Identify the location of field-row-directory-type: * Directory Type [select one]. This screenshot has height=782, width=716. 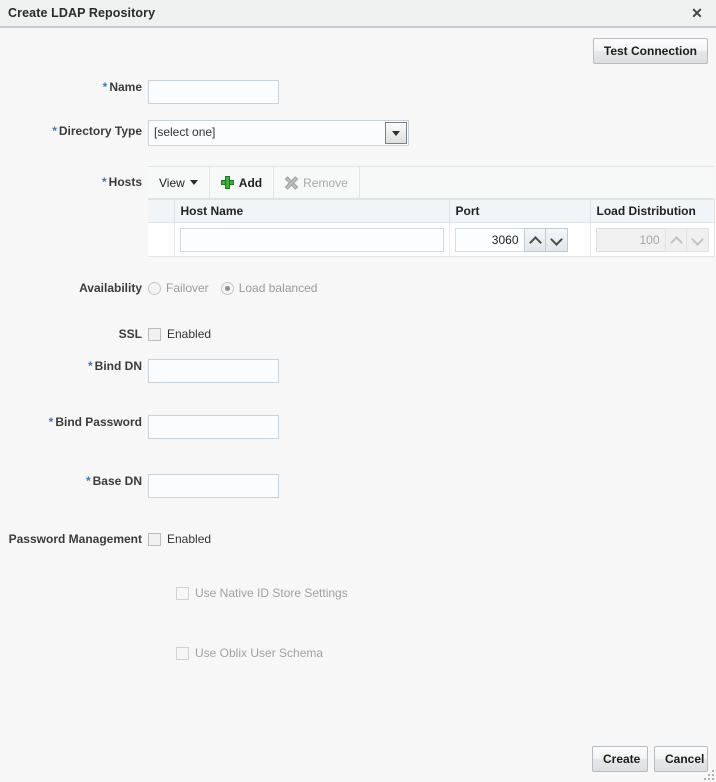
(358, 133).